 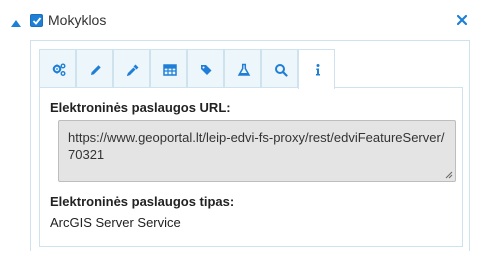 What do you see at coordinates (462, 20) in the screenshot?
I see `close-icon` at bounding box center [462, 20].